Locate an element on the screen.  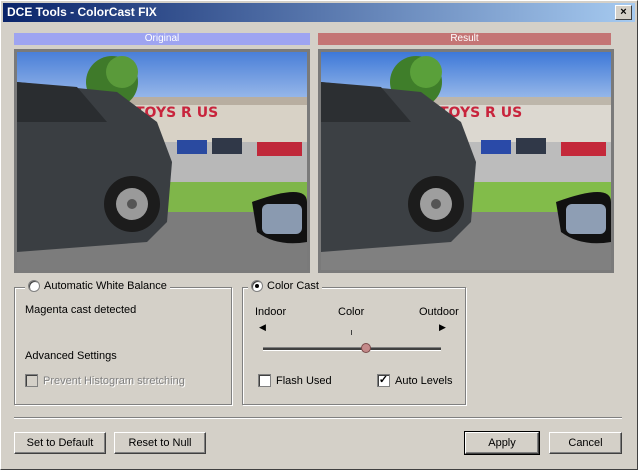
colorcast-label: Color Cast is located at coordinates (293, 286).